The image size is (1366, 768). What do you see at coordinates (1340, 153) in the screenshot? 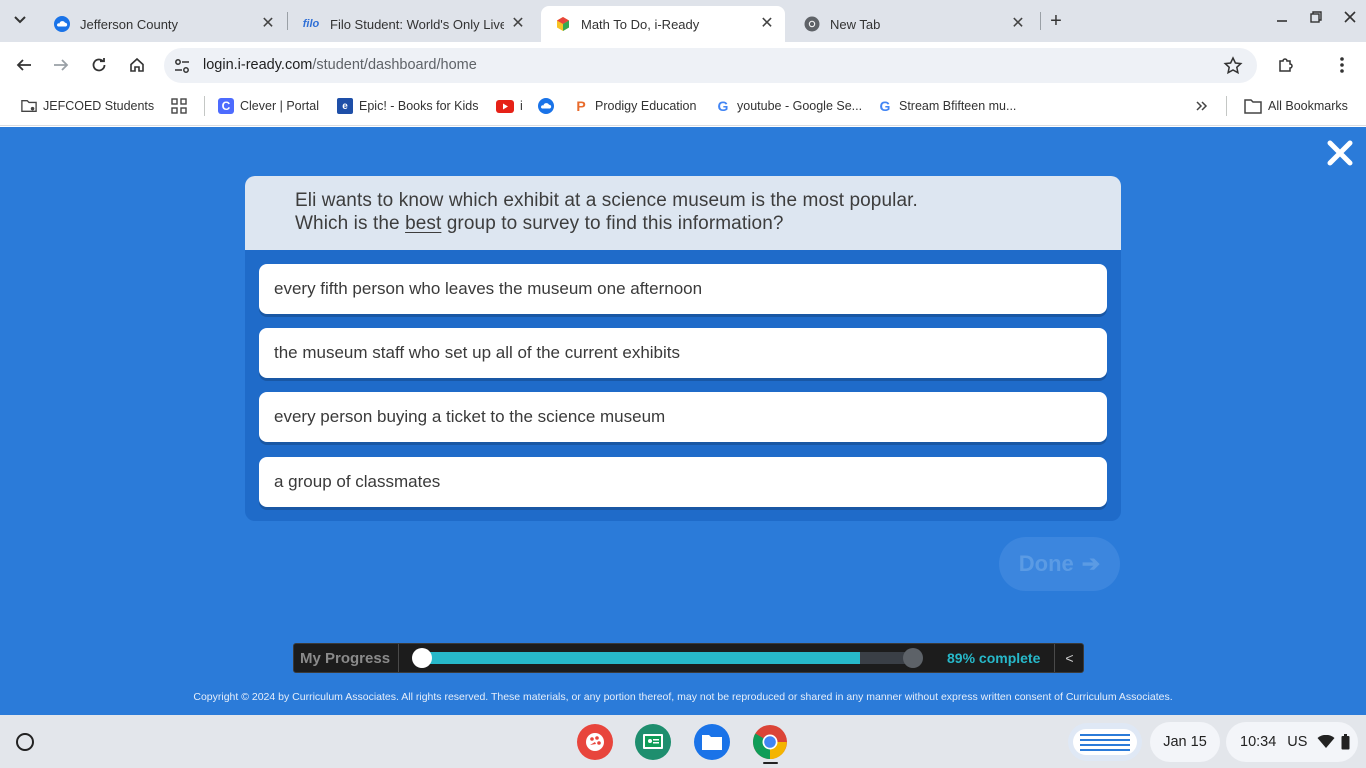
I see `close-lesson-icon` at bounding box center [1340, 153].